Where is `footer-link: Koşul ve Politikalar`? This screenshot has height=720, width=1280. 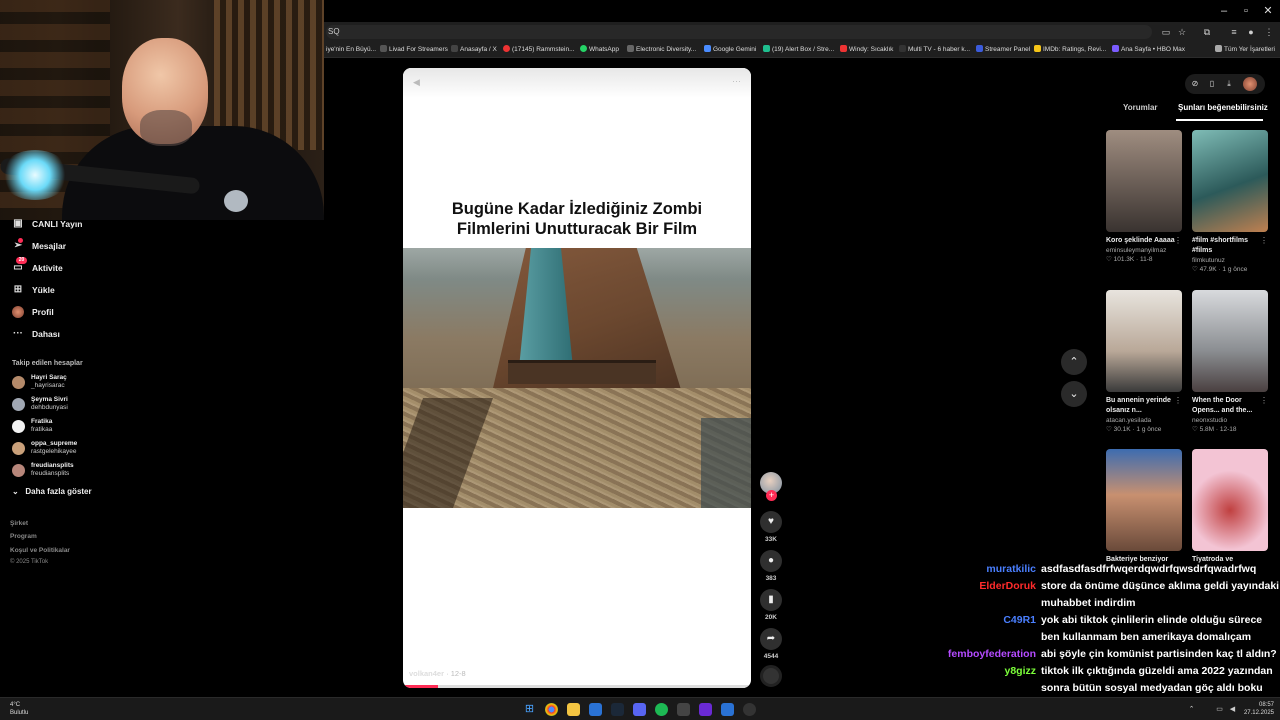
footer-link: Koşul ve Politikalar is located at coordinates (40, 550).